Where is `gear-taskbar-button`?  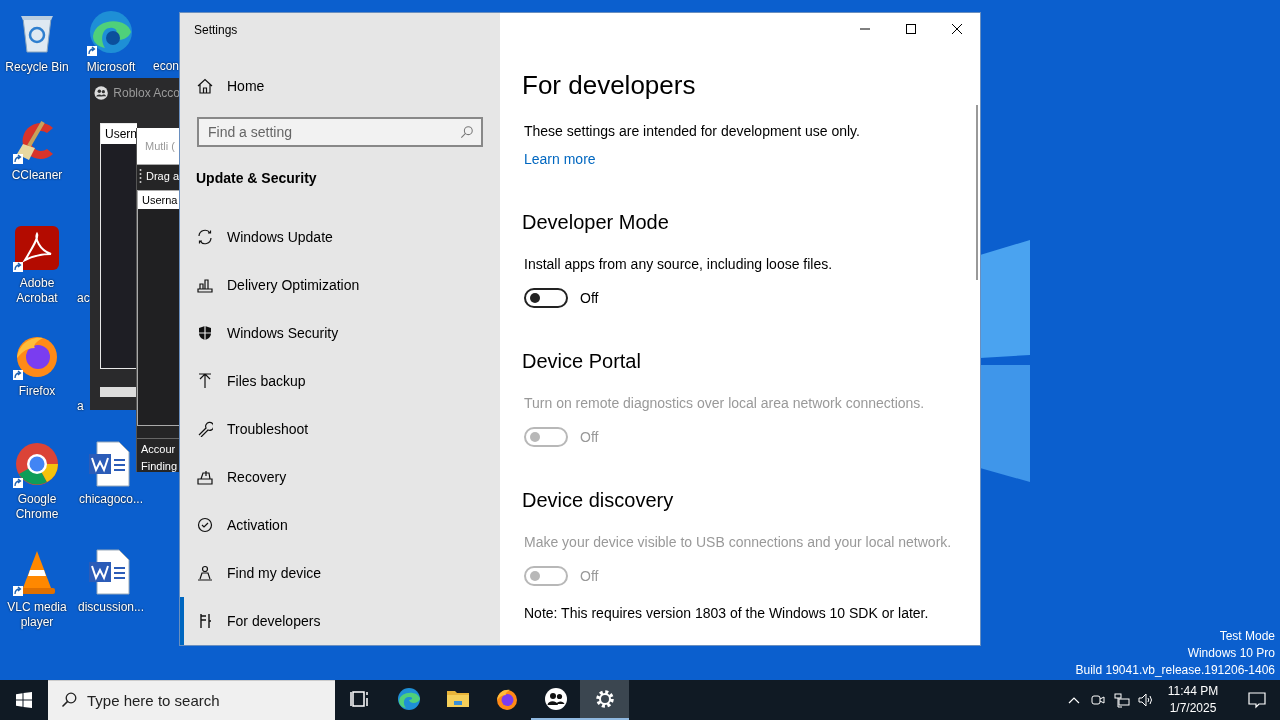
gear-taskbar-button is located at coordinates (604, 700).